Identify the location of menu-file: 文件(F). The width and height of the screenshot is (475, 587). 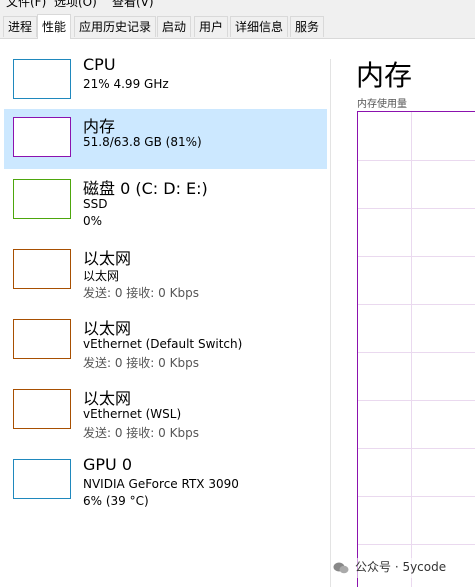
(26, 5).